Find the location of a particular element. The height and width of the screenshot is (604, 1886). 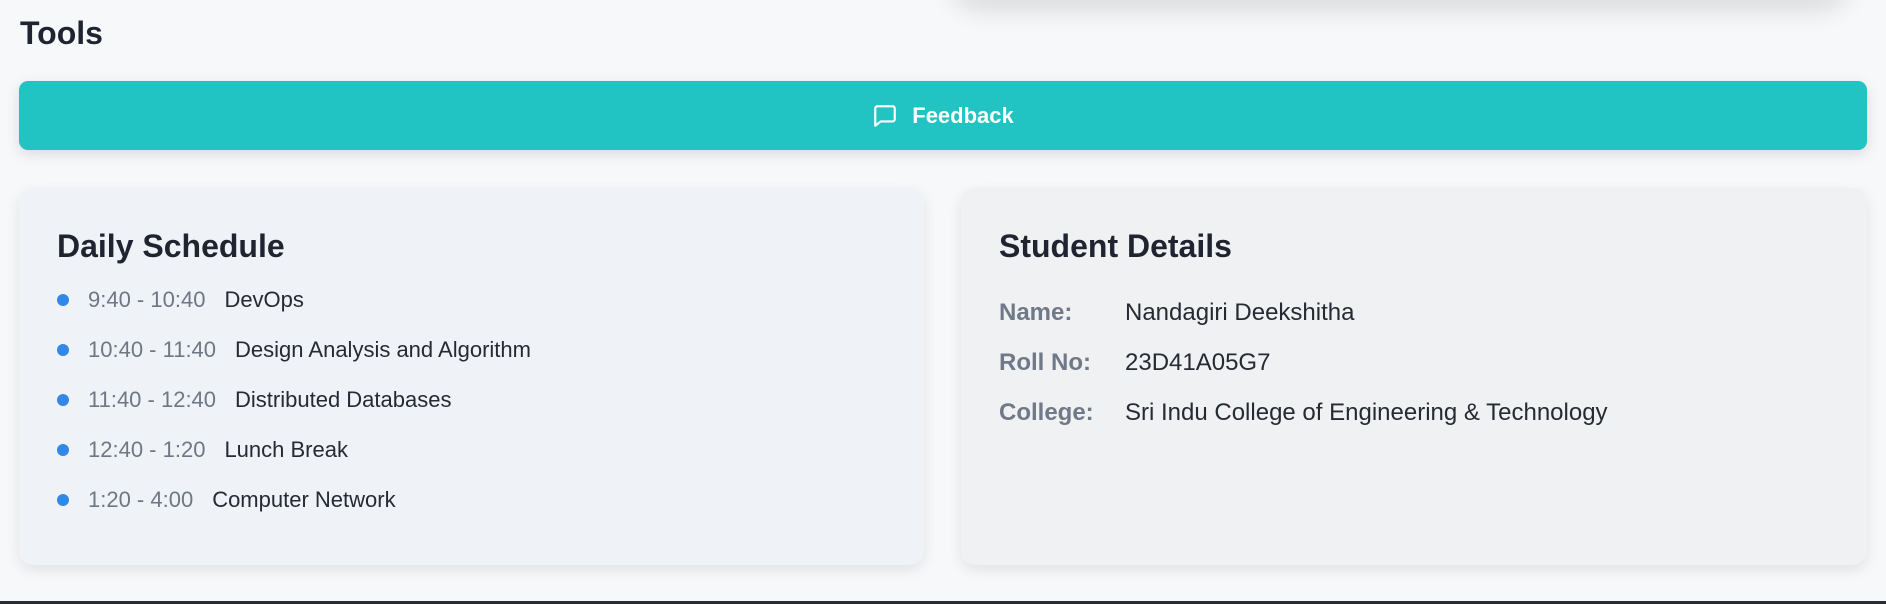

college-label: College: is located at coordinates (1046, 412).